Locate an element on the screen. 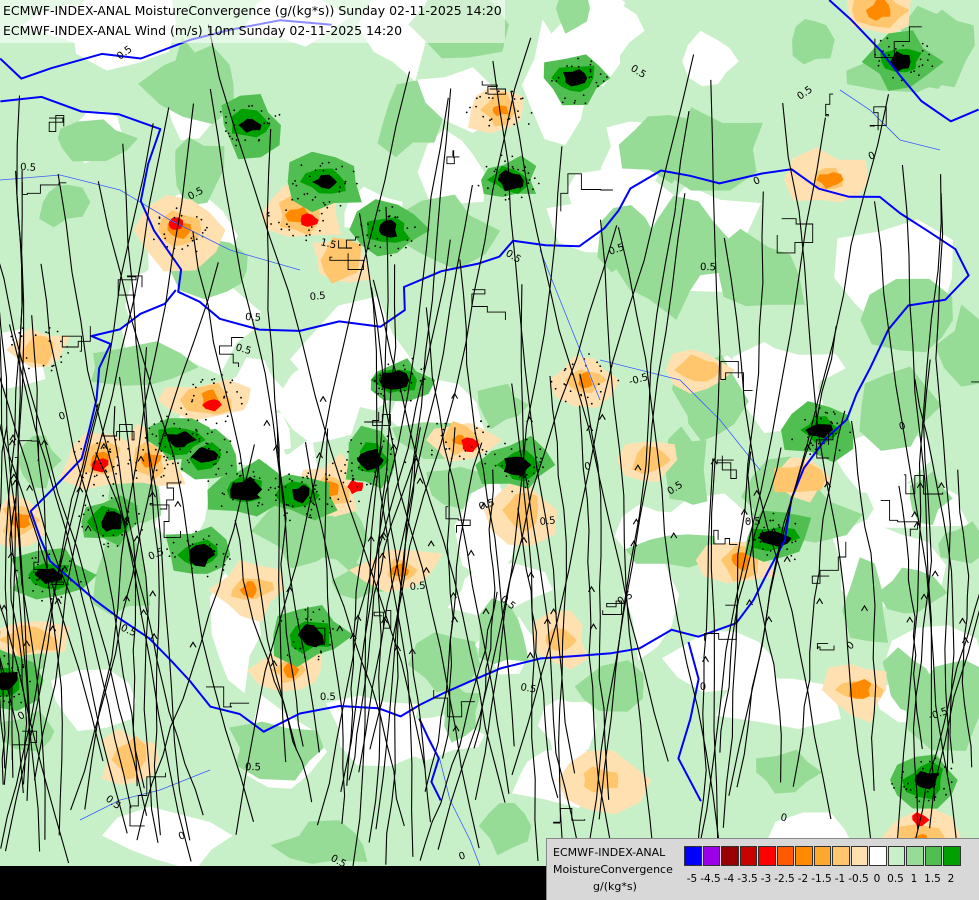 This screenshot has width=979, height=900. legend-units-label: g/(kg*s) is located at coordinates (615, 886).